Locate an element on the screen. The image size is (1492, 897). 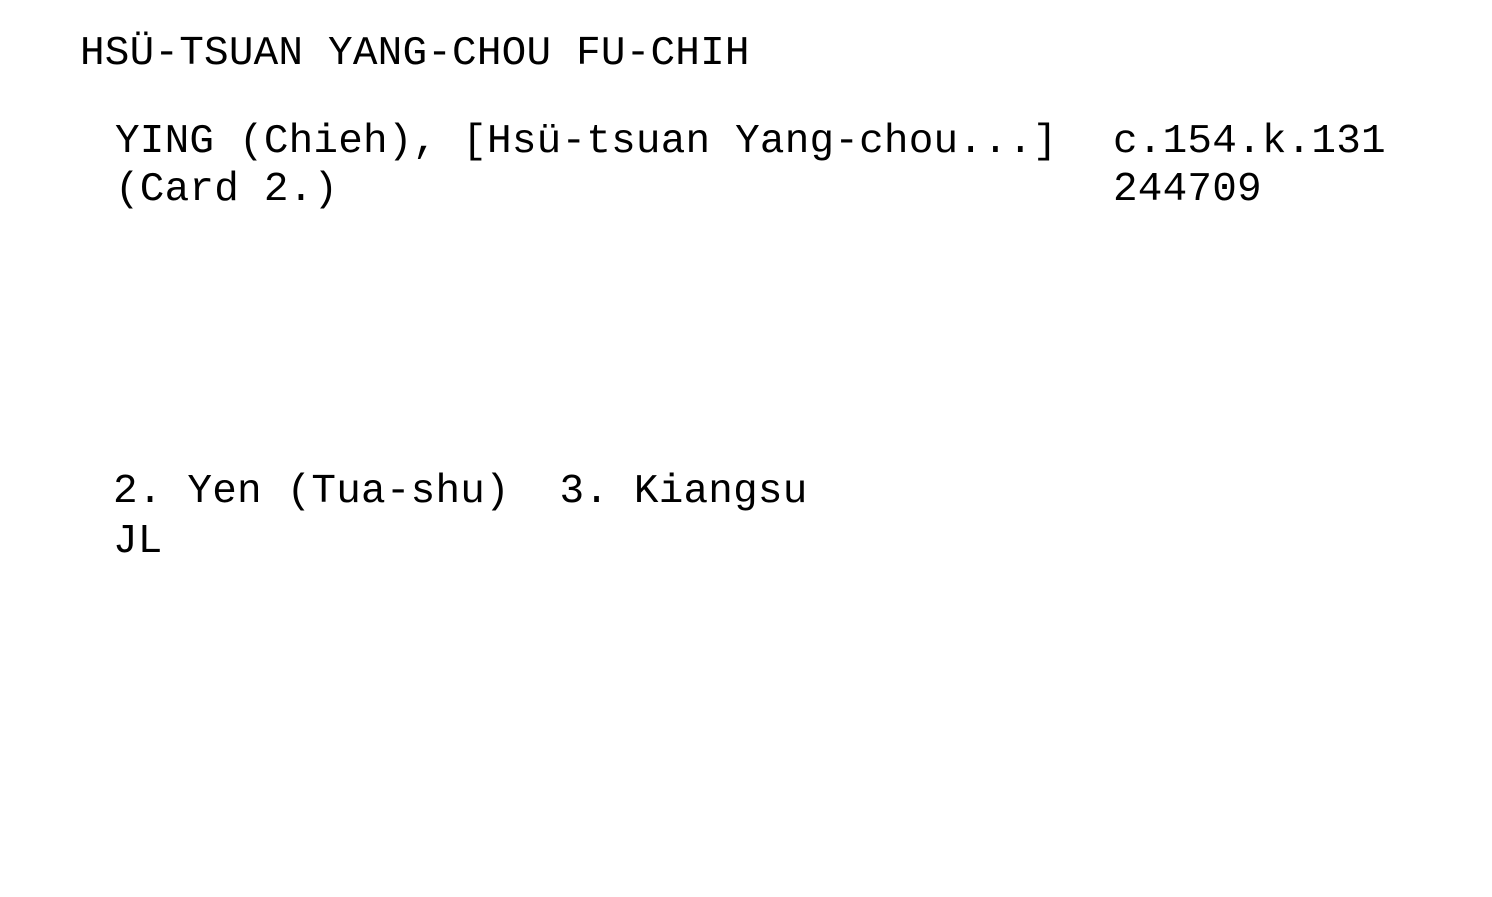
tracings: 2. Yen (Tua-shu) 3. Kiangsu is located at coordinates (460, 492).